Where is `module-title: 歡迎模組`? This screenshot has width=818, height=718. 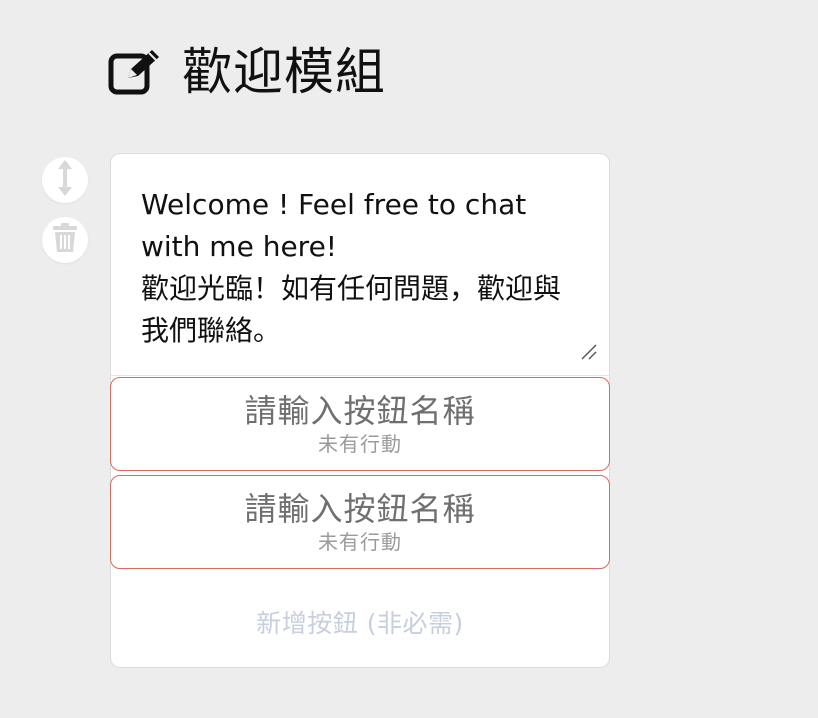
module-title: 歡迎模組 is located at coordinates (284, 72).